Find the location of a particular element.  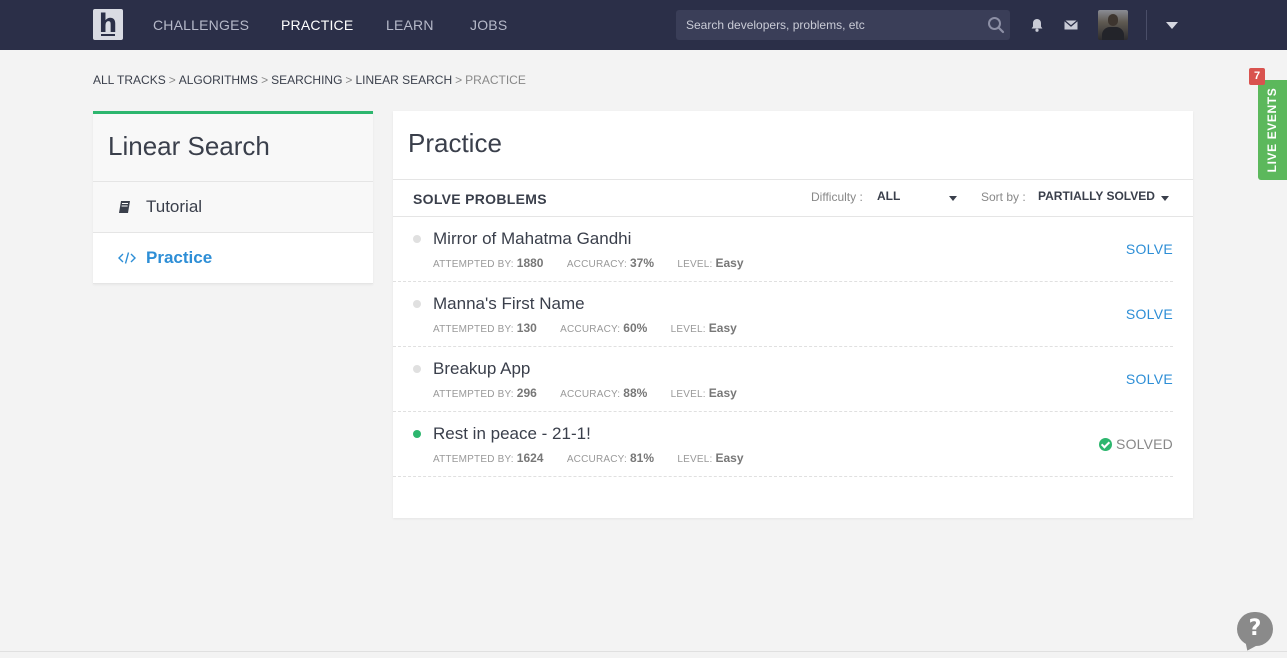

sidebar-item-practice: Practice is located at coordinates (233, 258).